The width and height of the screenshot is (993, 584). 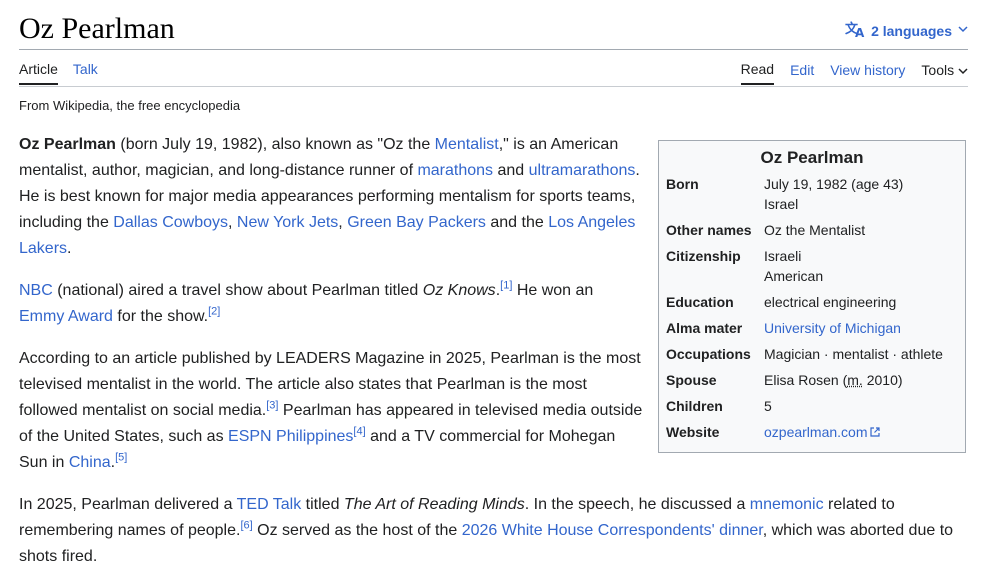 I want to click on link-ultramarathons: ultramarathons, so click(x=582, y=170).